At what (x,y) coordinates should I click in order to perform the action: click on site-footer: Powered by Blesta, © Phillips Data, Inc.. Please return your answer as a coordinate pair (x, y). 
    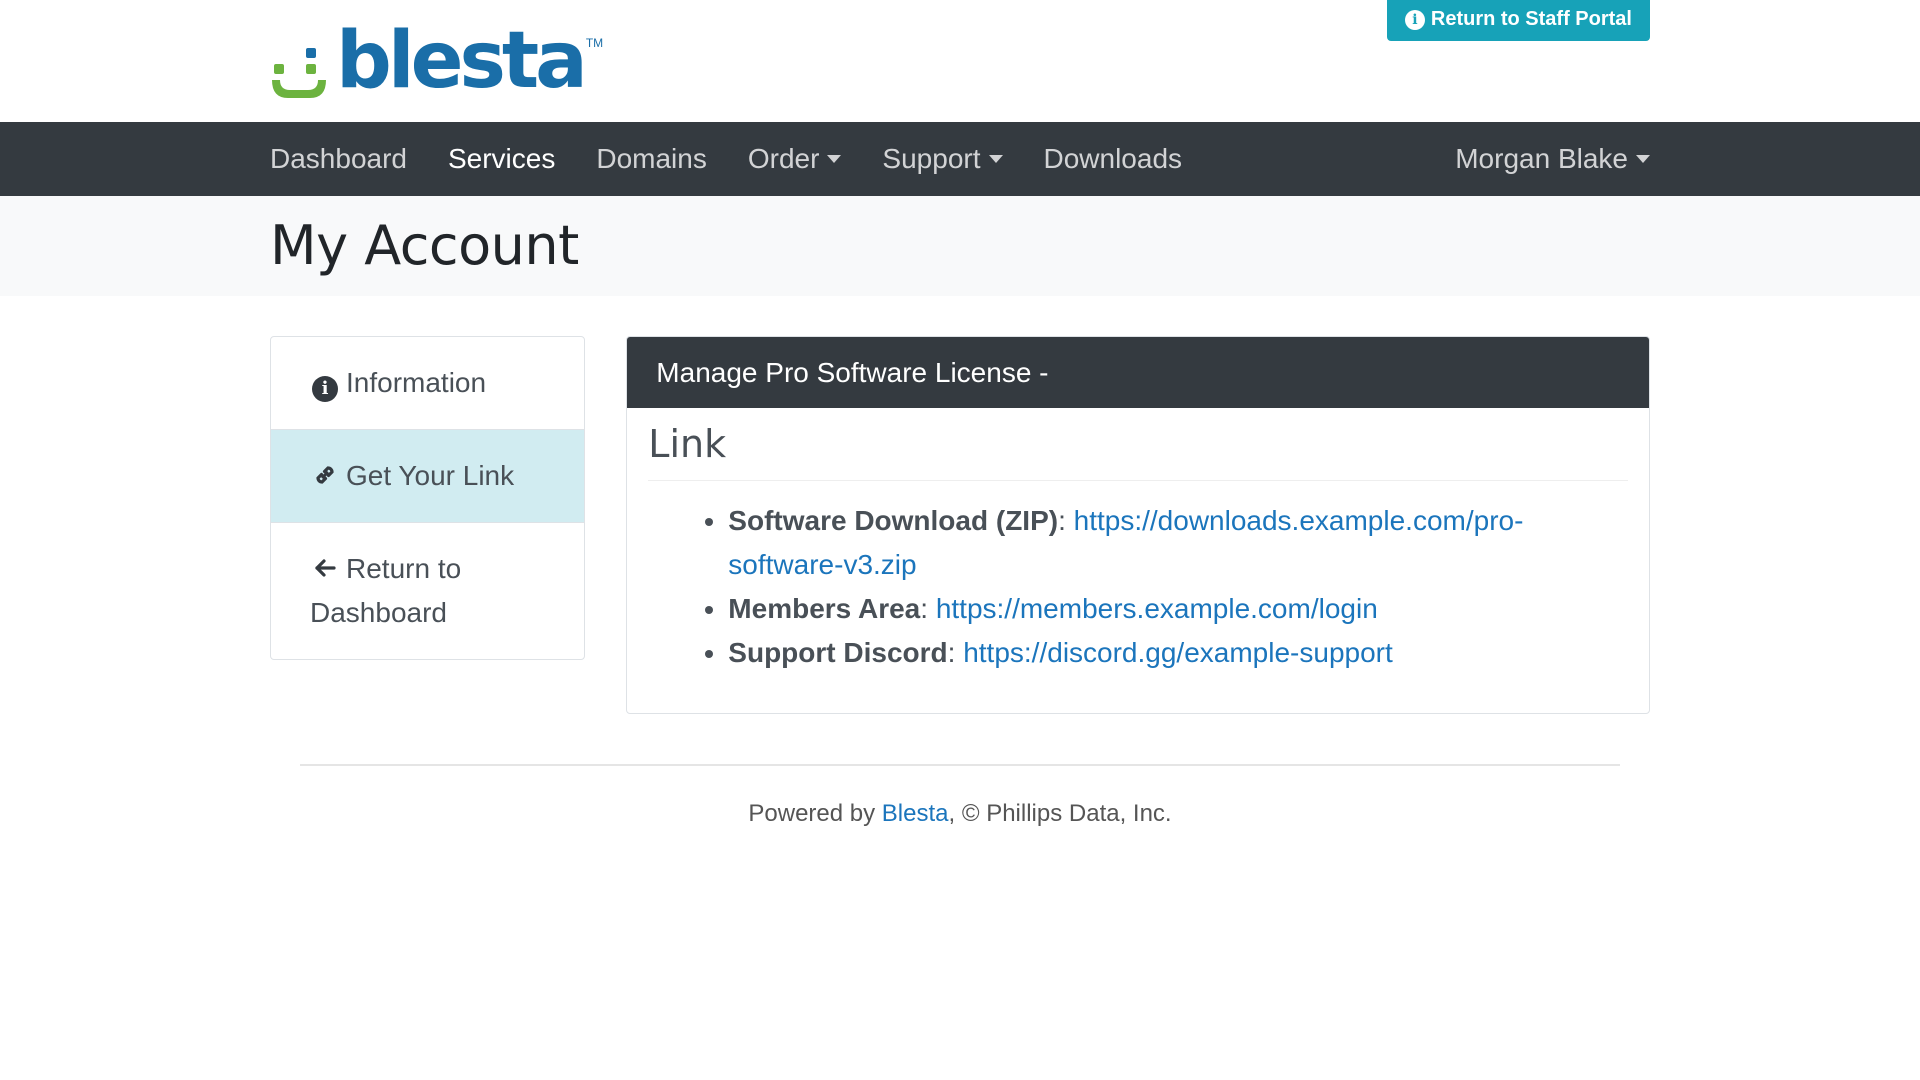
    Looking at the image, I should click on (960, 796).